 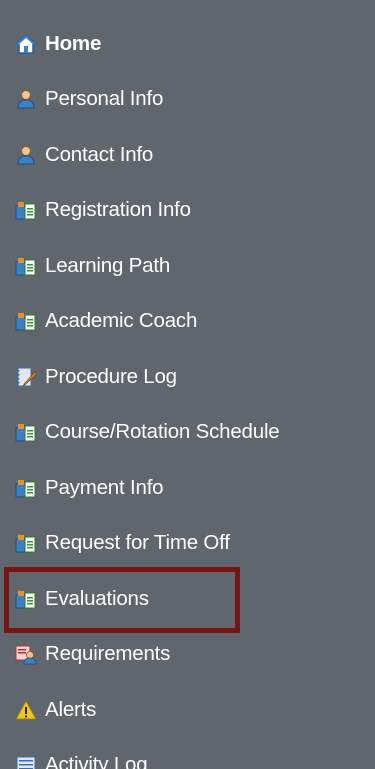 I want to click on nav-item-academic-coach: Academic Coach, so click(x=187, y=322).